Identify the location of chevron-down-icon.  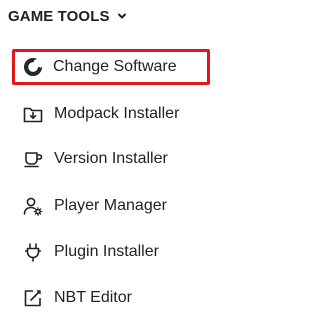
(122, 16).